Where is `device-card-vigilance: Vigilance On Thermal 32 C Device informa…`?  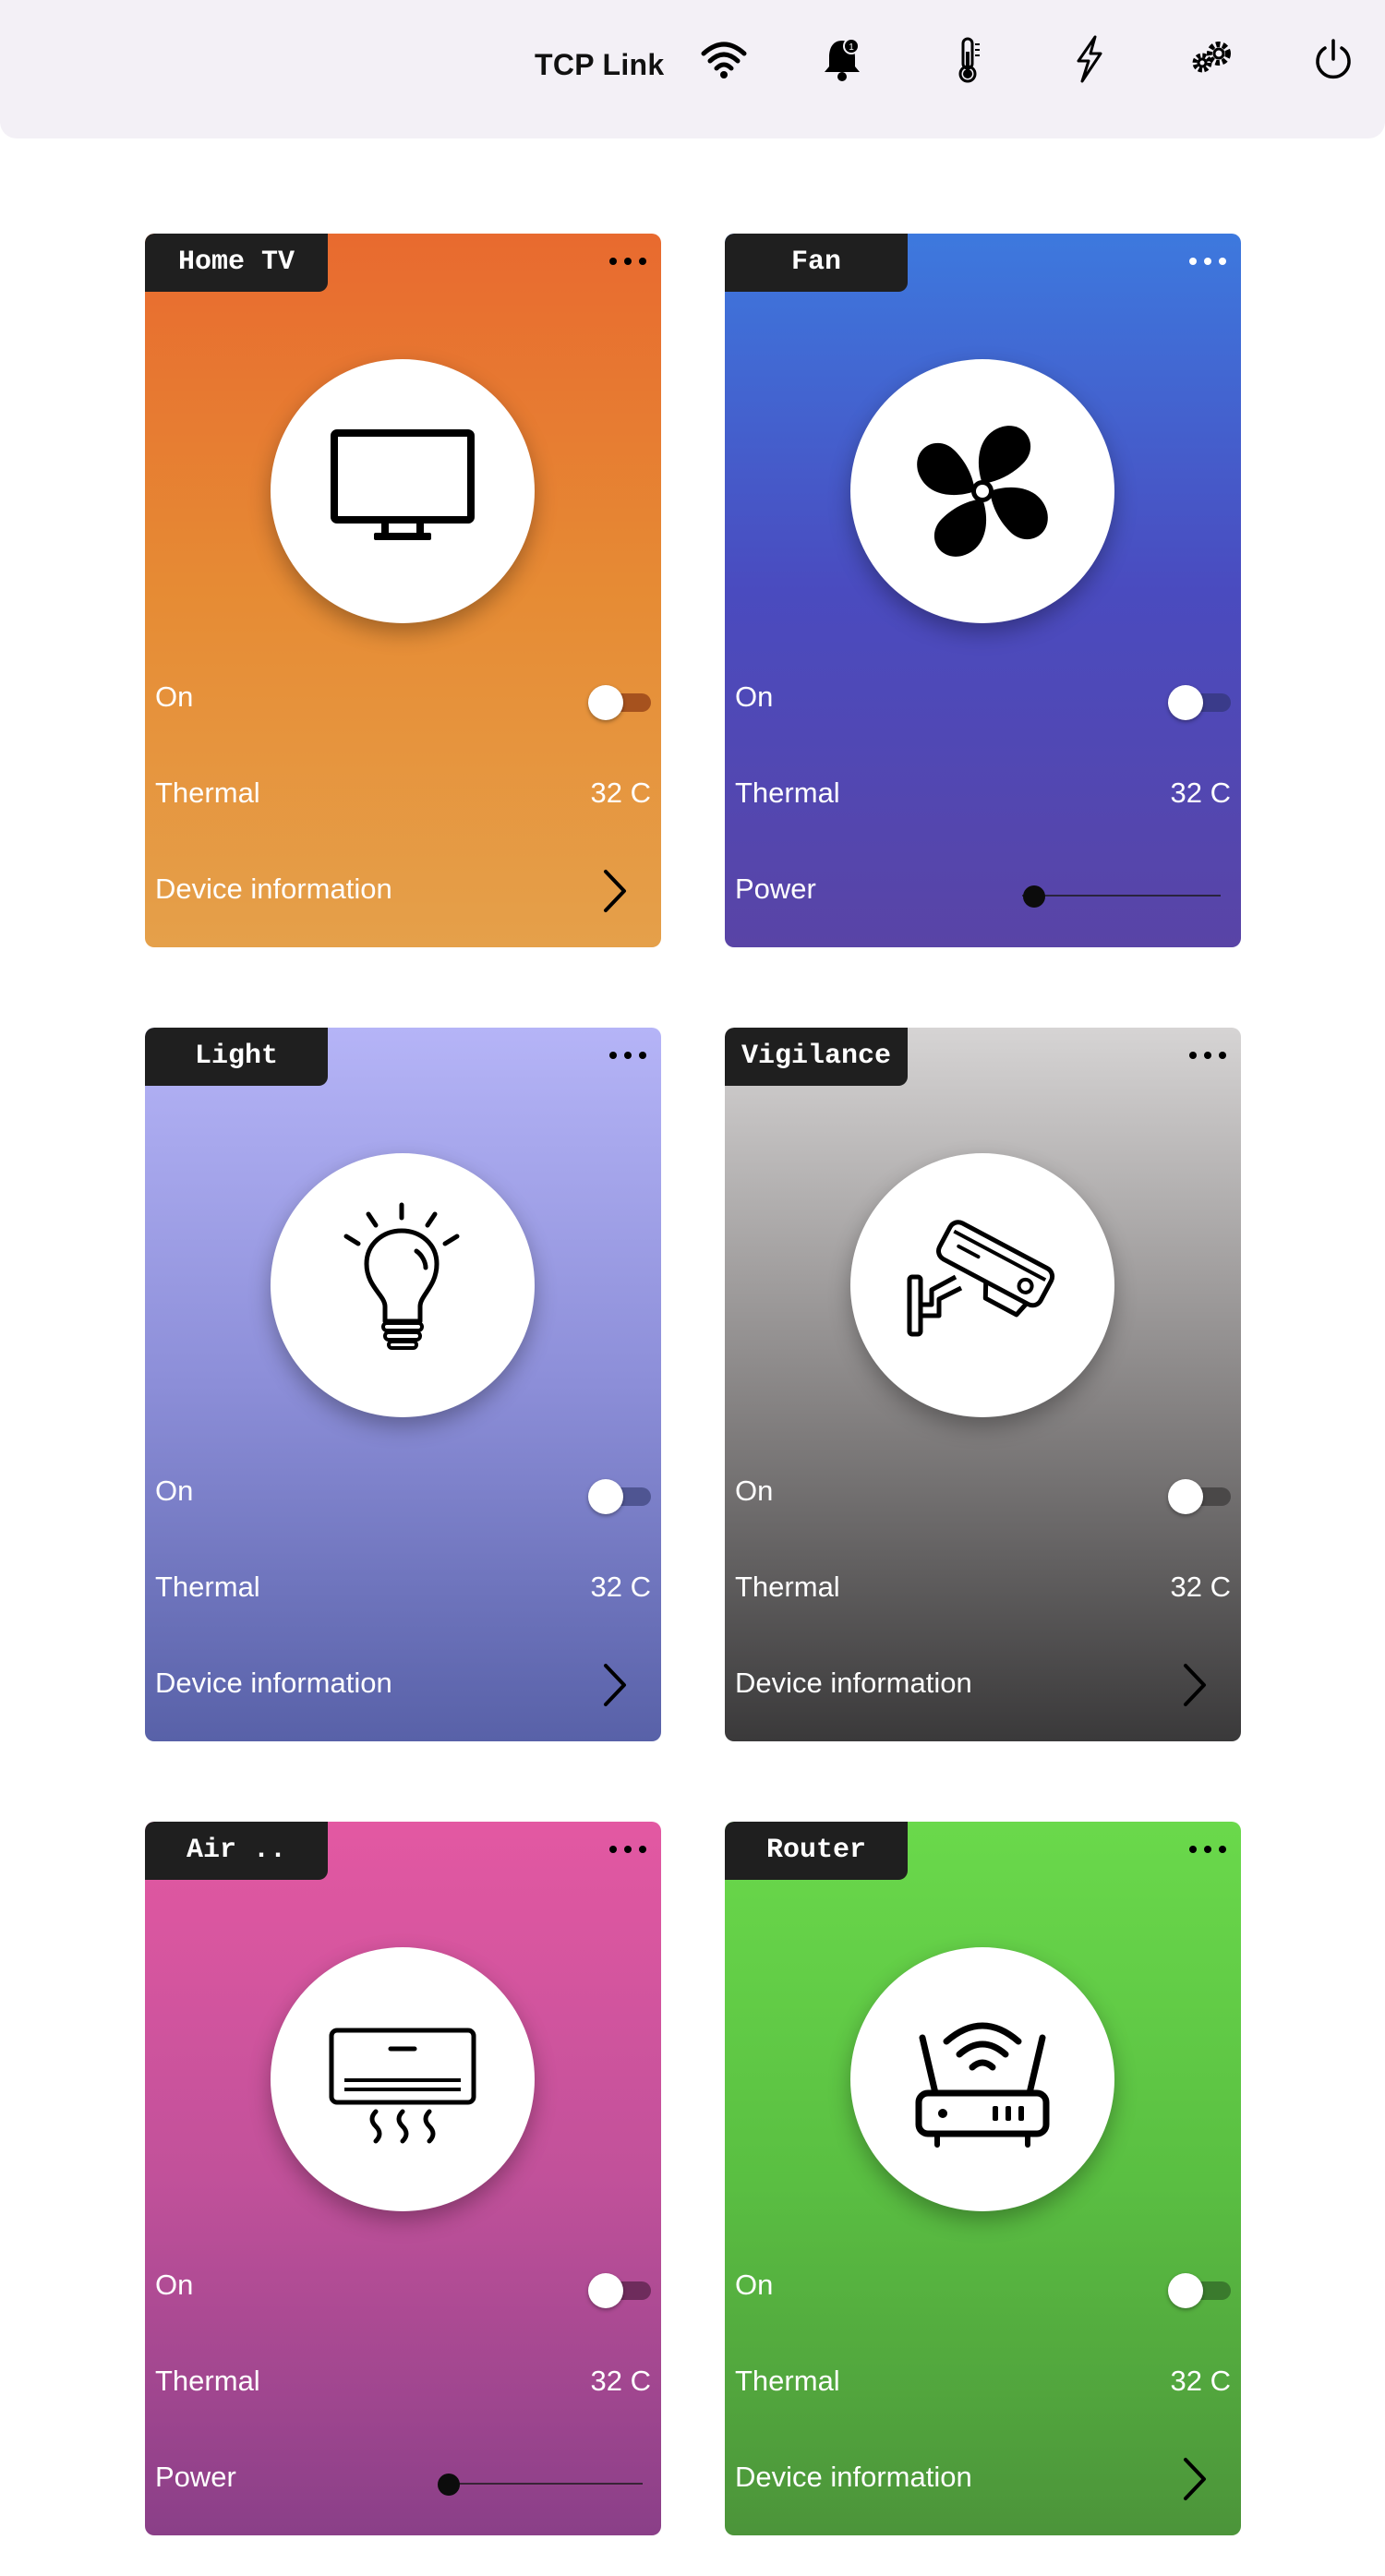 device-card-vigilance: Vigilance On Thermal 32 C Device informa… is located at coordinates (983, 1384).